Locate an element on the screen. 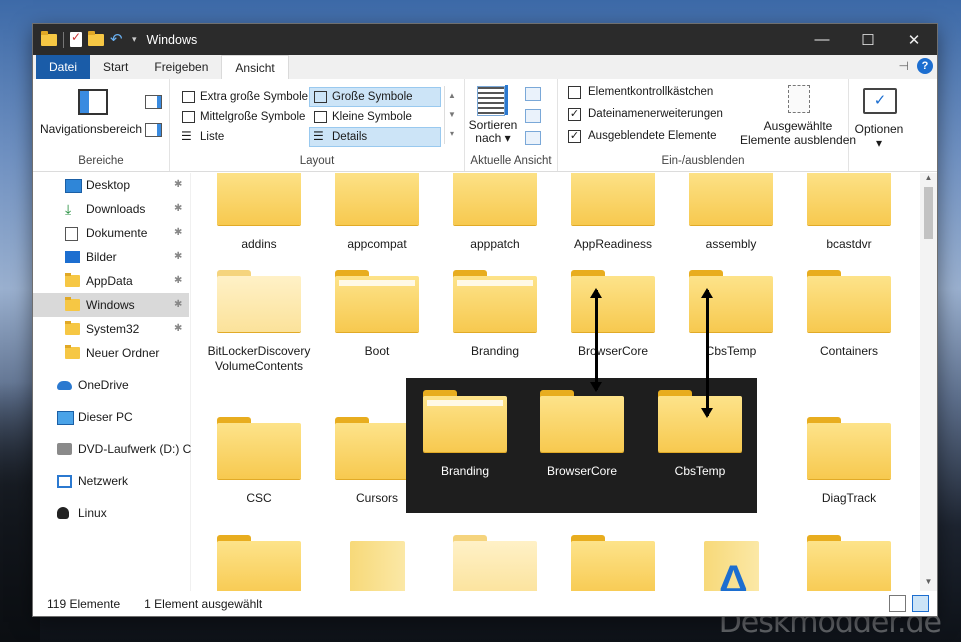  sort-icon is located at coordinates (491, 101).